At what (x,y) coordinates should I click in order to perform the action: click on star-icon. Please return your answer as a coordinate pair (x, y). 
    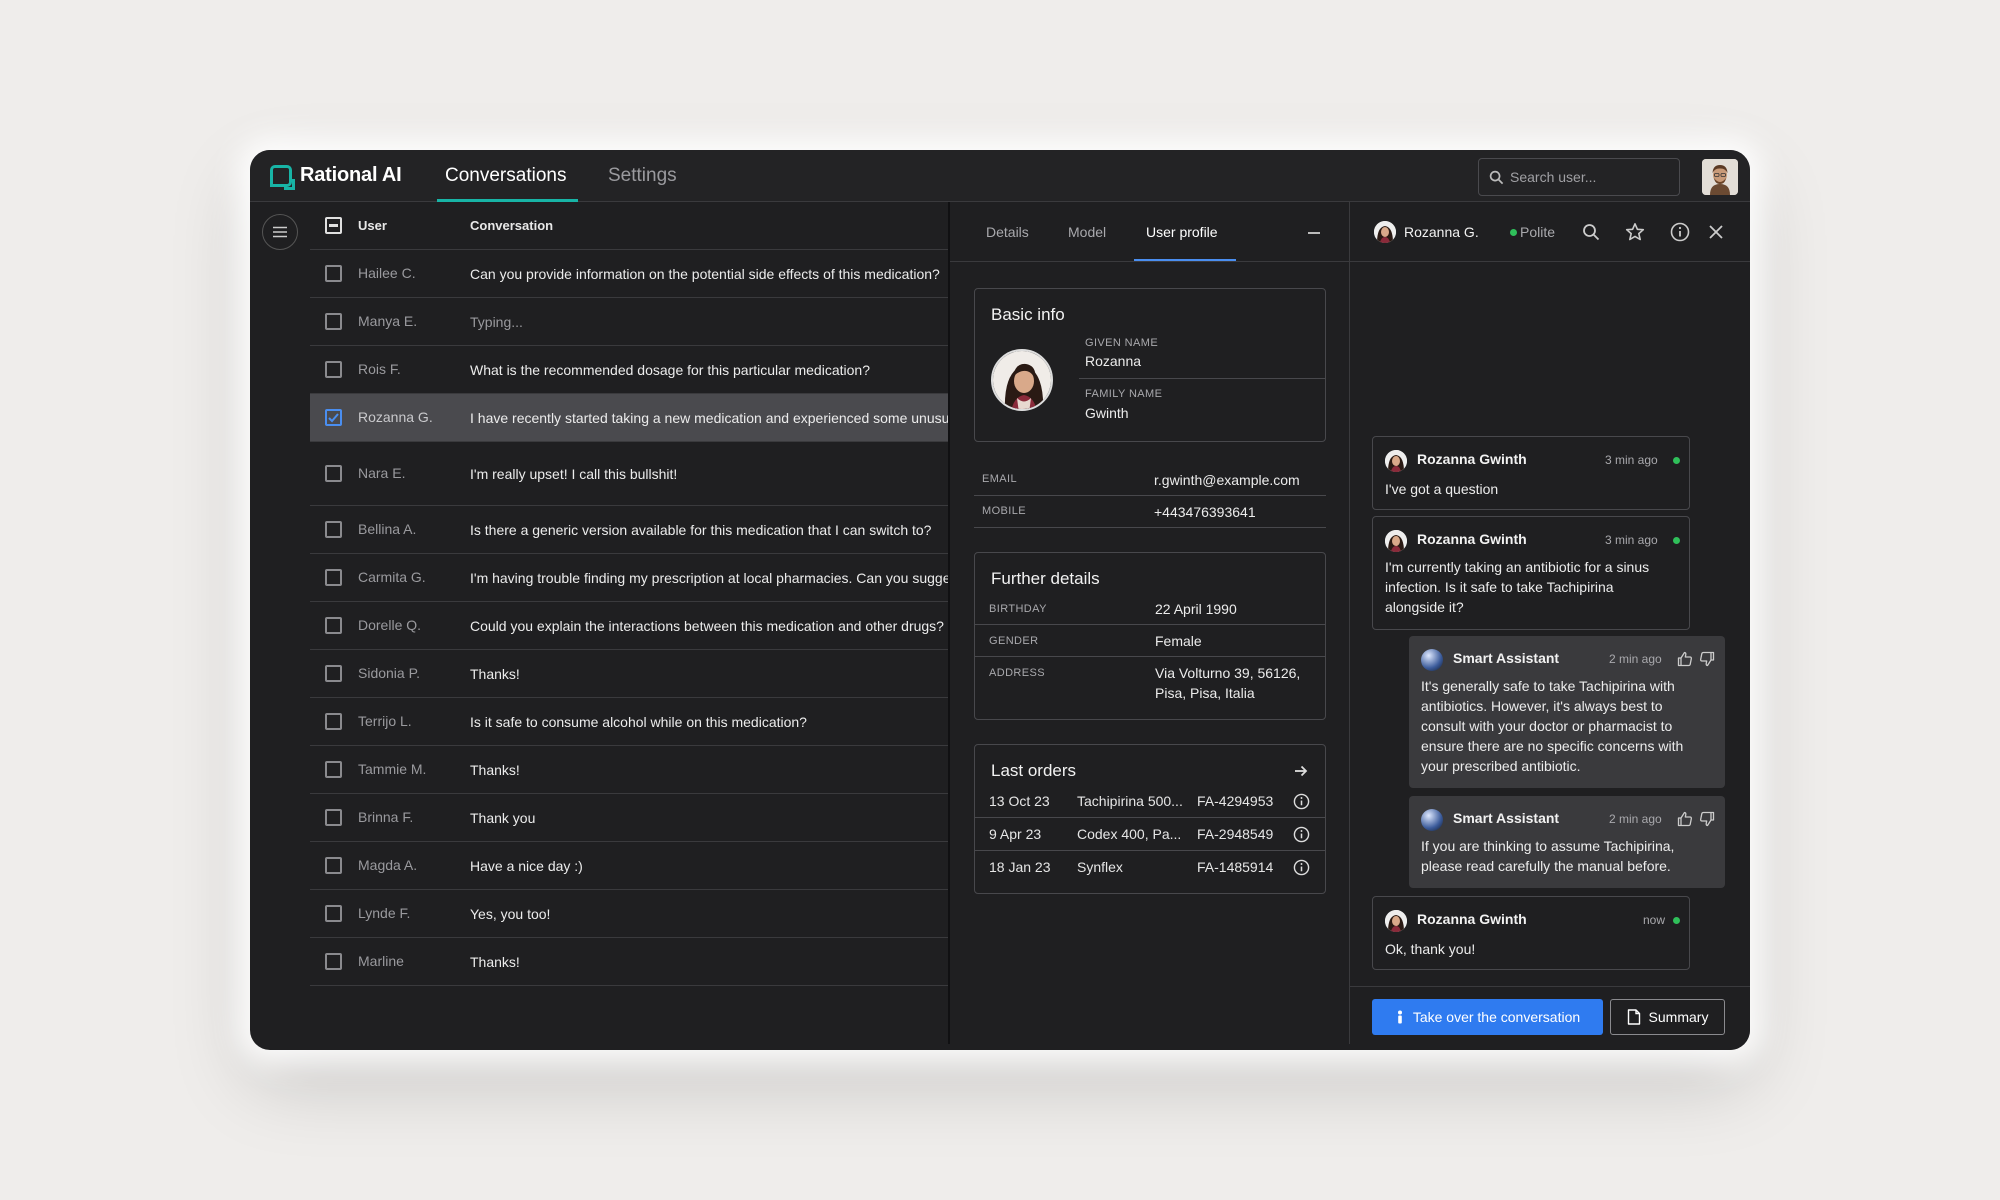
    Looking at the image, I should click on (1635, 232).